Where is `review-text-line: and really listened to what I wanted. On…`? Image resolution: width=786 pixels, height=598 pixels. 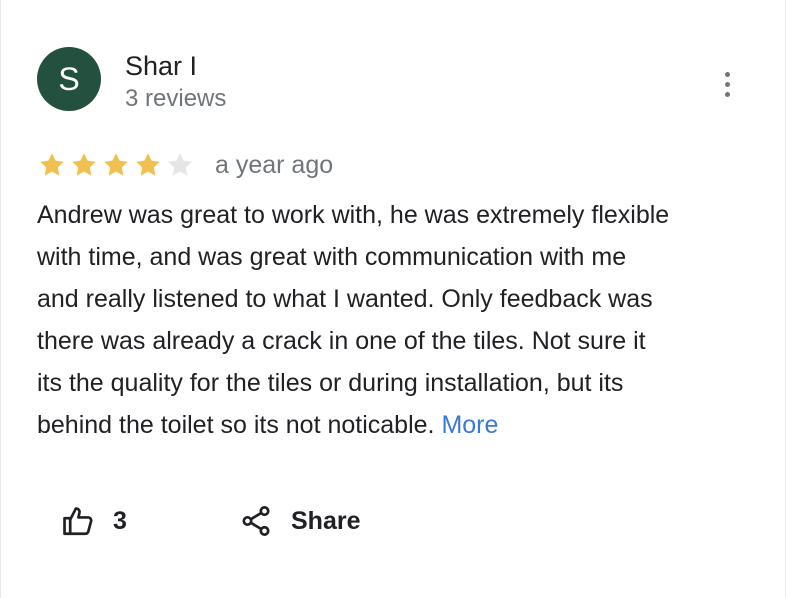 review-text-line: and really listened to what I wanted. On… is located at coordinates (345, 299).